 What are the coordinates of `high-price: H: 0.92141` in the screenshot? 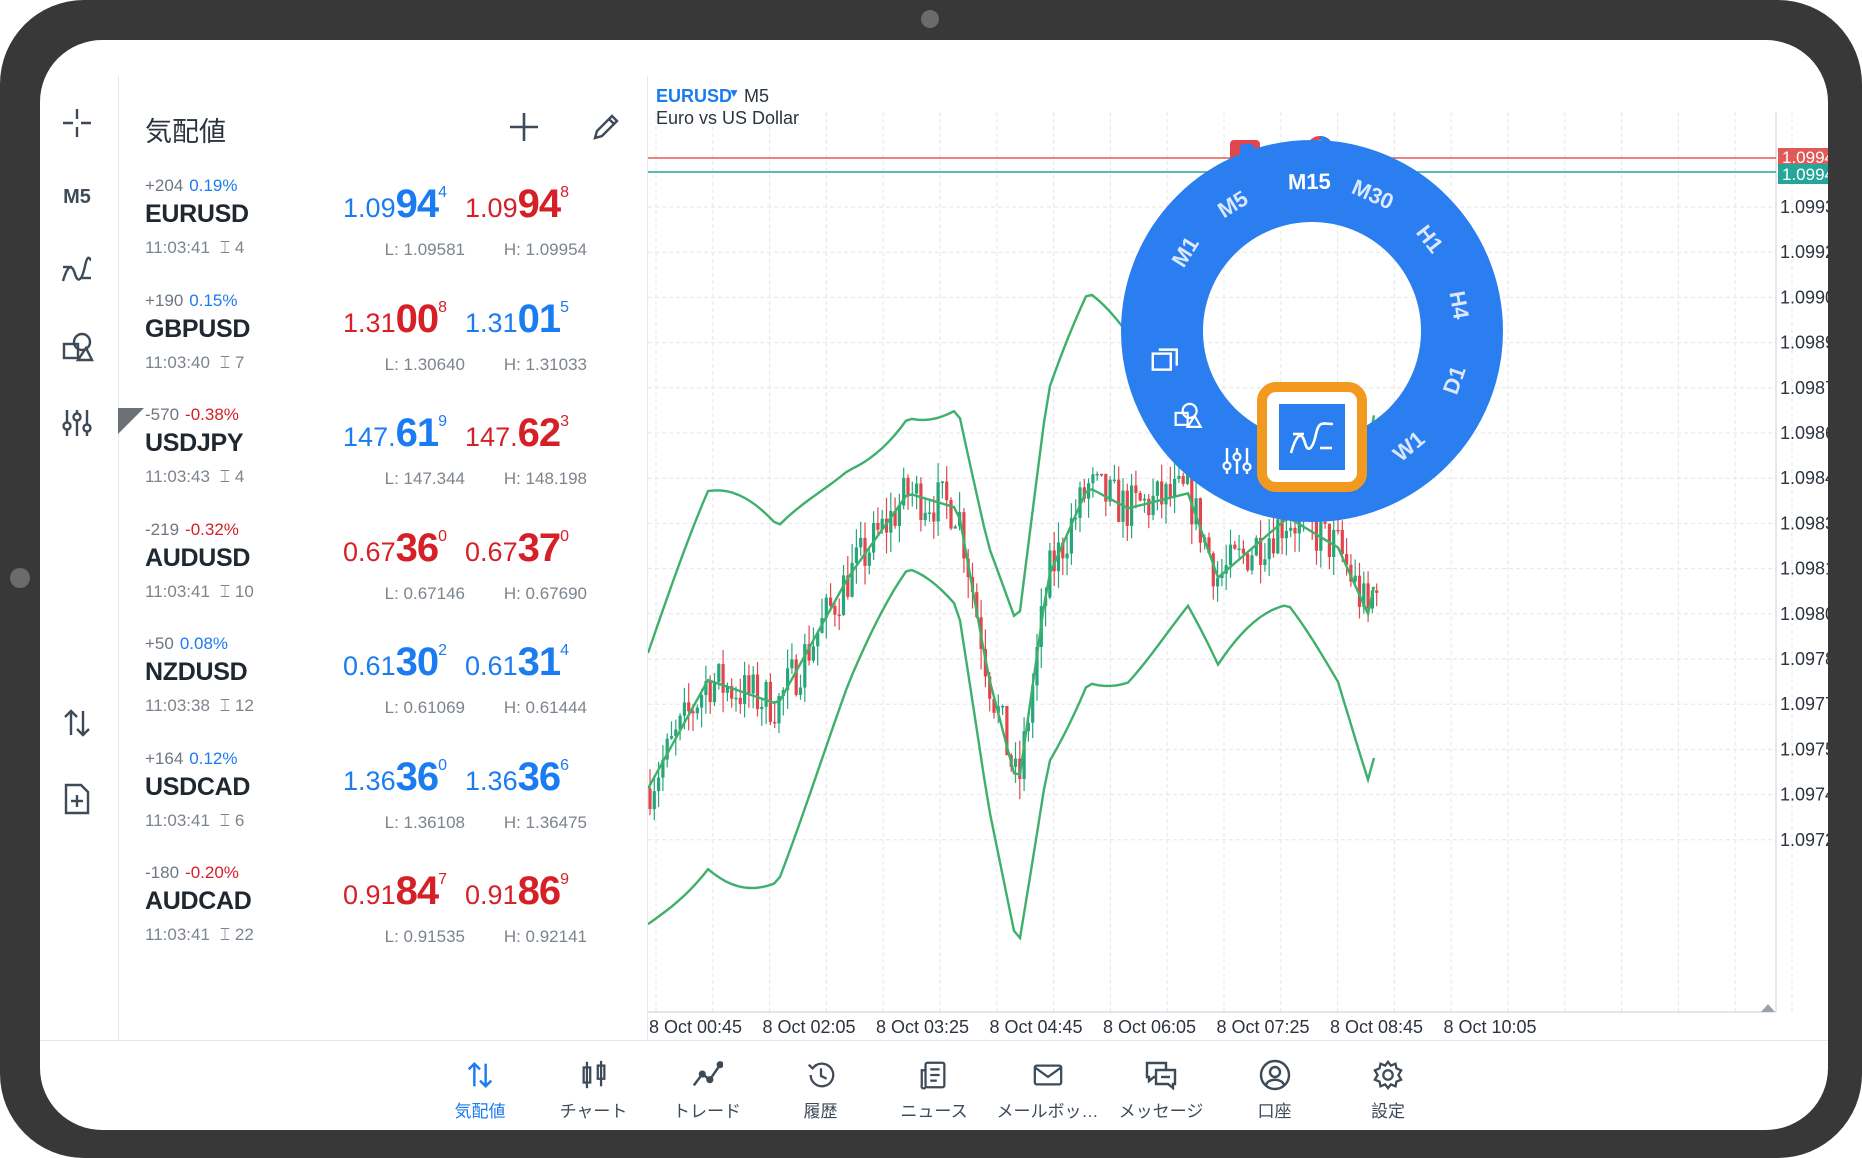 It's located at (545, 936).